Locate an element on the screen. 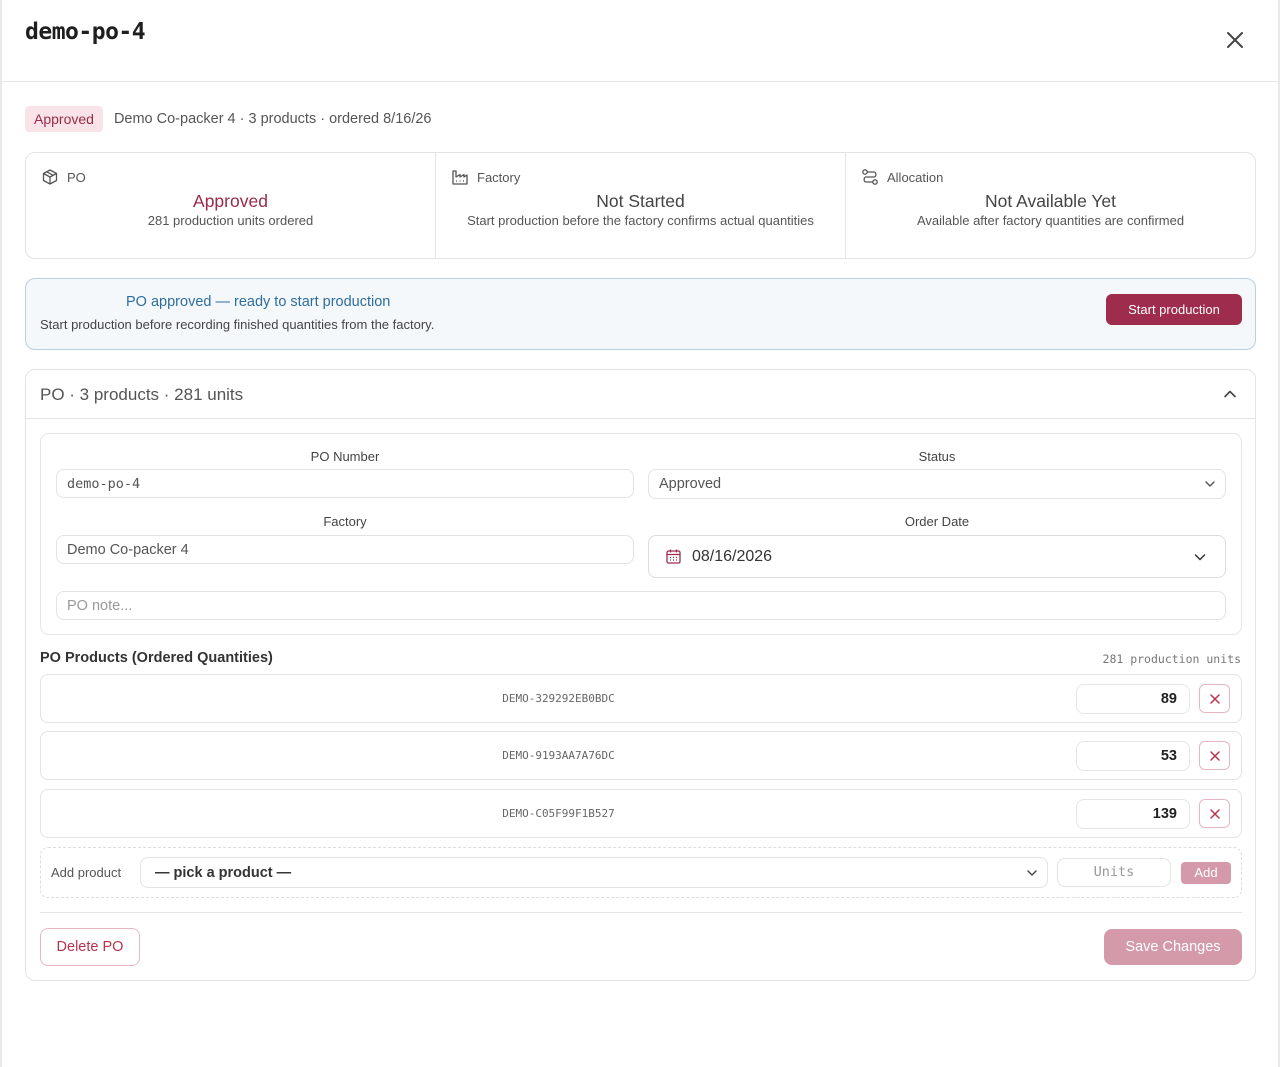 This screenshot has height=1067, width=1280. page-title: demo-po-4 is located at coordinates (85, 32).